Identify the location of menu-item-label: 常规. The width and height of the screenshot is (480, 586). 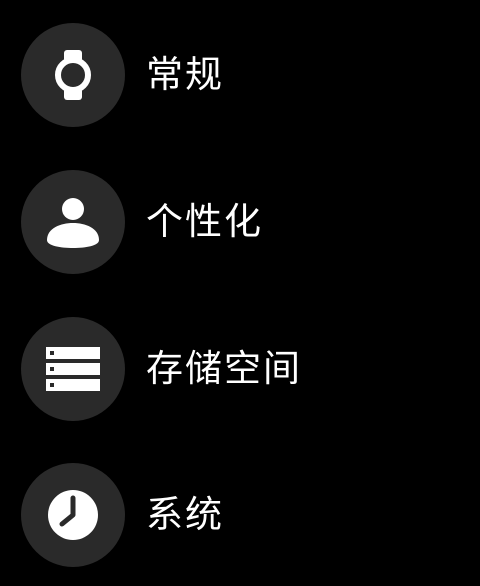
(185, 74).